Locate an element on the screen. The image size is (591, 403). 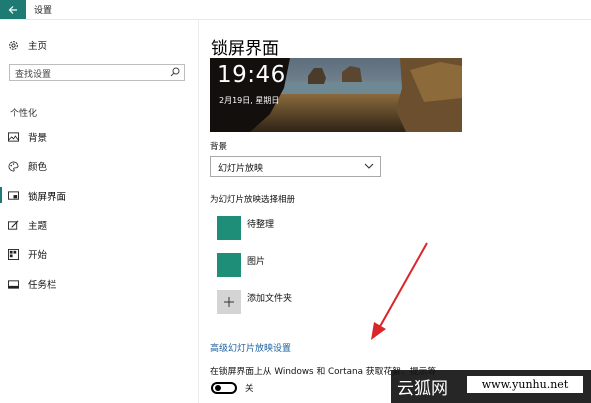
sidebar-item-label: 锁屏界面 is located at coordinates (47, 197).